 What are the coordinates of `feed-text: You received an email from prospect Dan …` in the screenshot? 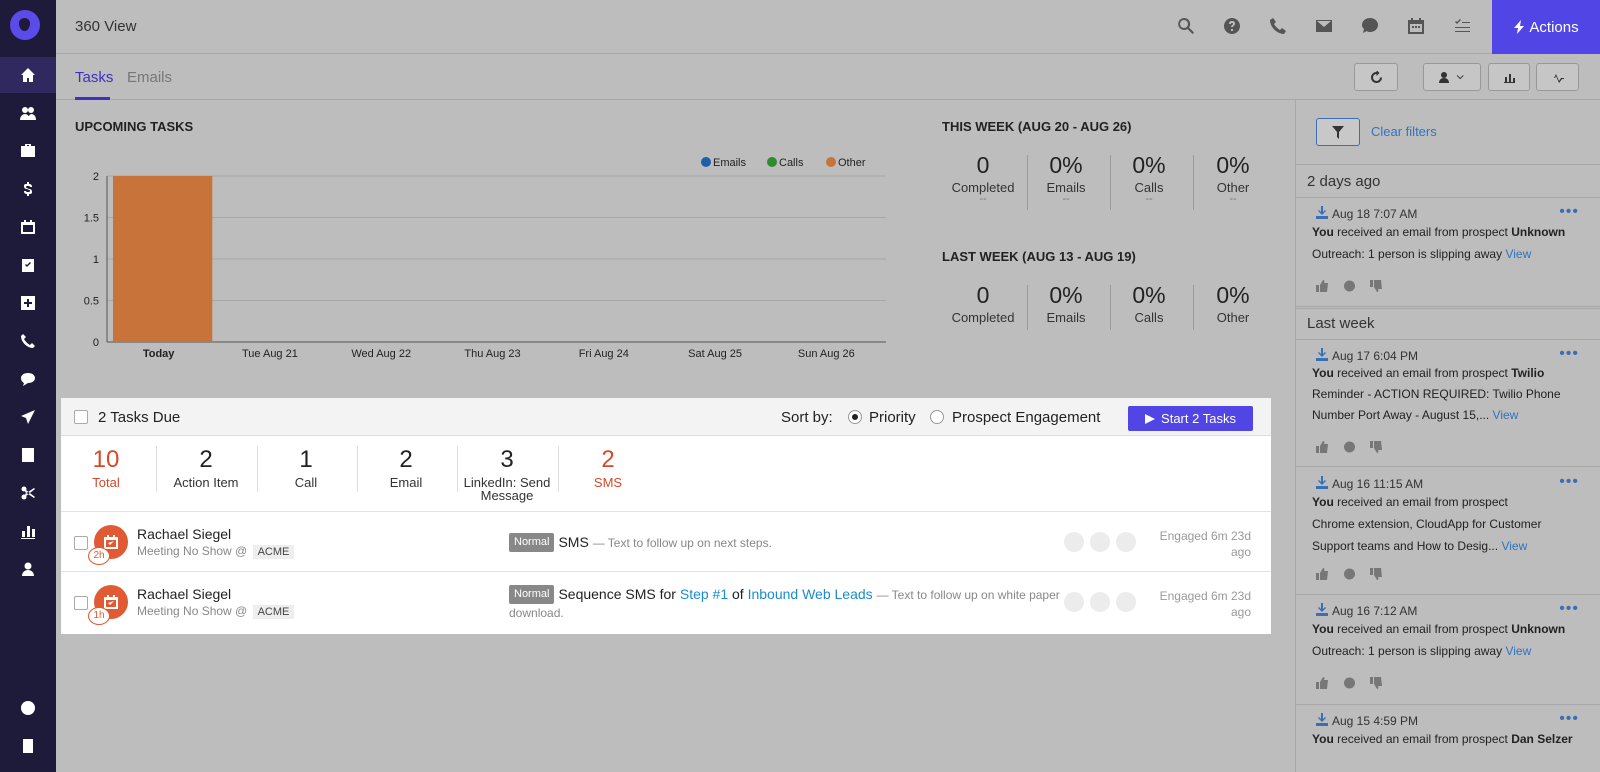 It's located at (1444, 739).